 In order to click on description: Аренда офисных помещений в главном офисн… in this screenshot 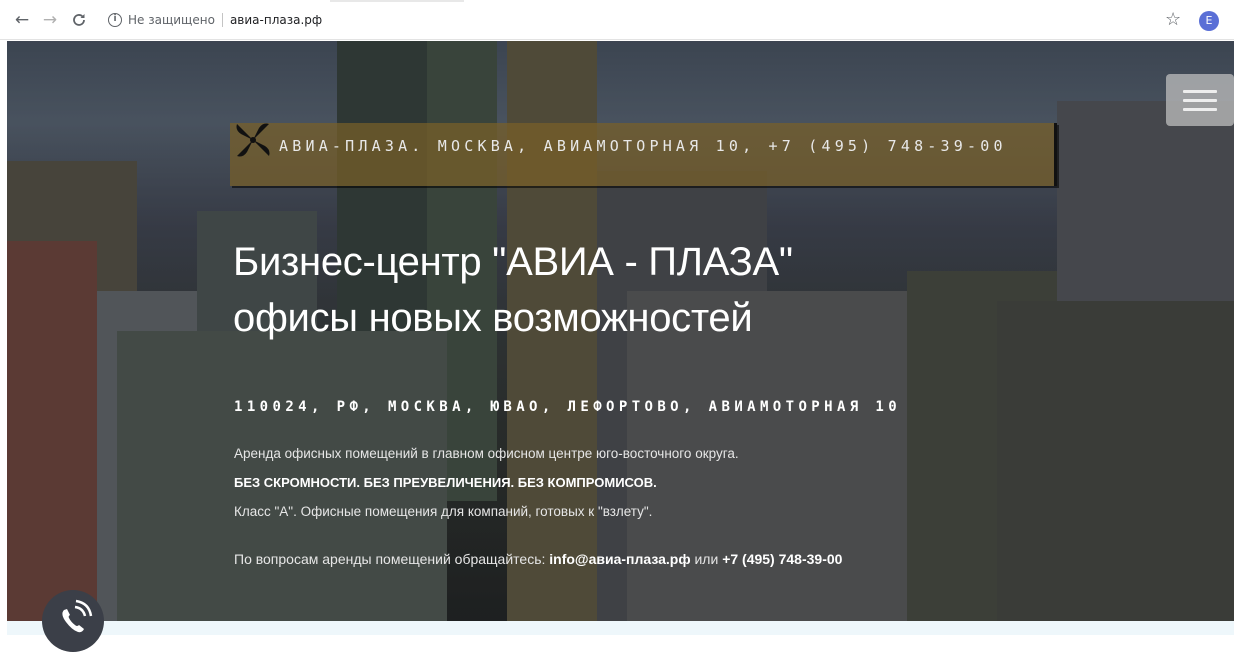, I will do `click(486, 453)`.